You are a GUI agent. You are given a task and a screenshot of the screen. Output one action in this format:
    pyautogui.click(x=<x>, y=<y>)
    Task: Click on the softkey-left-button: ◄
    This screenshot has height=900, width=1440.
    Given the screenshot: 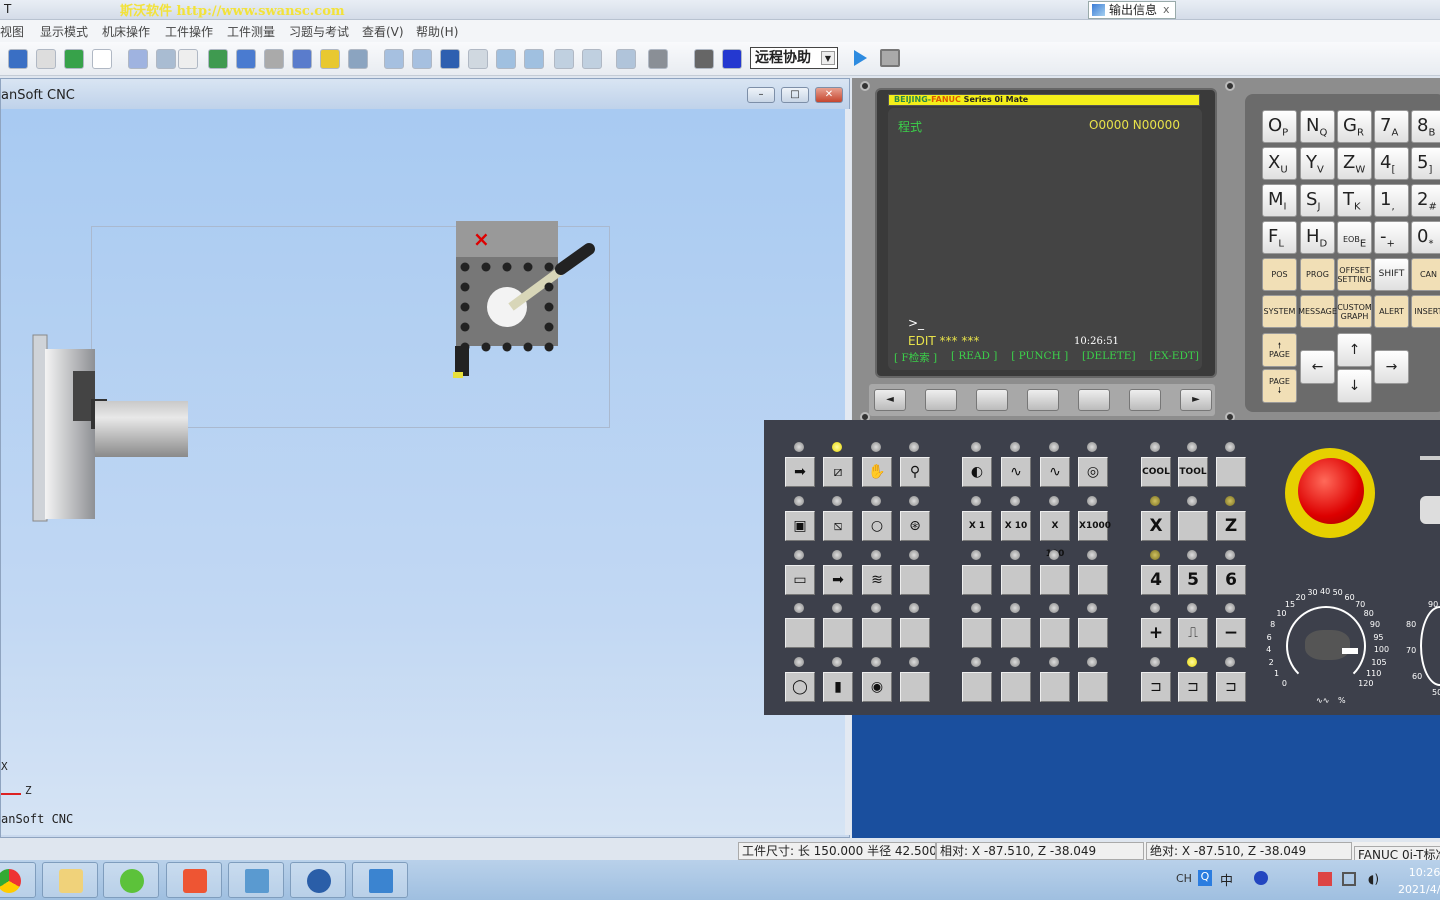 What is the action you would take?
    pyautogui.click(x=890, y=400)
    